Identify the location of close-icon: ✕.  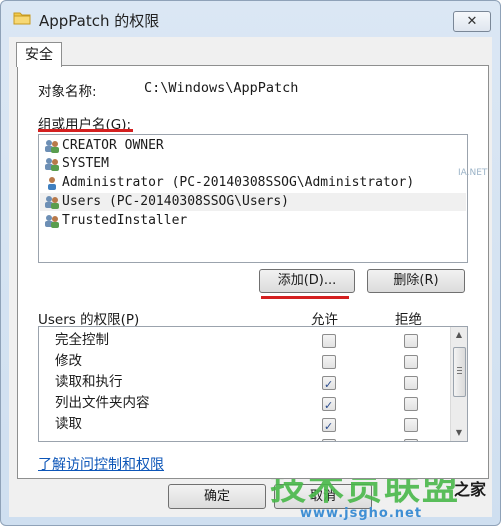
(472, 21).